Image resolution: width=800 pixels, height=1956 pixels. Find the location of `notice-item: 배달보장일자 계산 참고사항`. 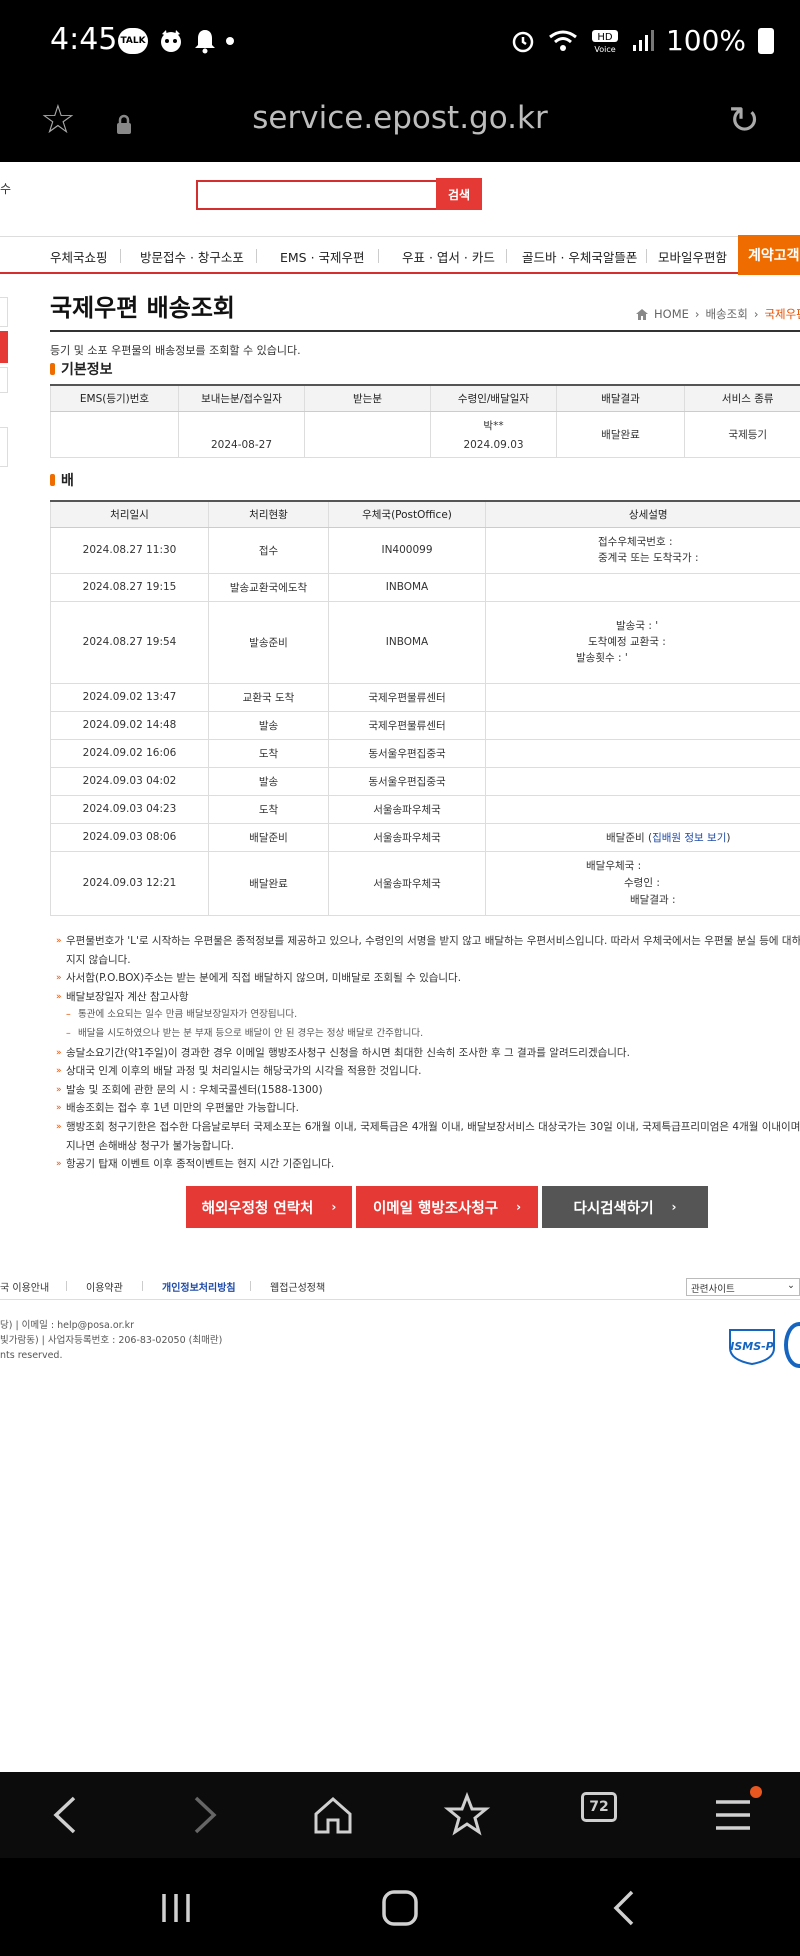

notice-item: 배달보장일자 계산 참고사항 is located at coordinates (428, 997).